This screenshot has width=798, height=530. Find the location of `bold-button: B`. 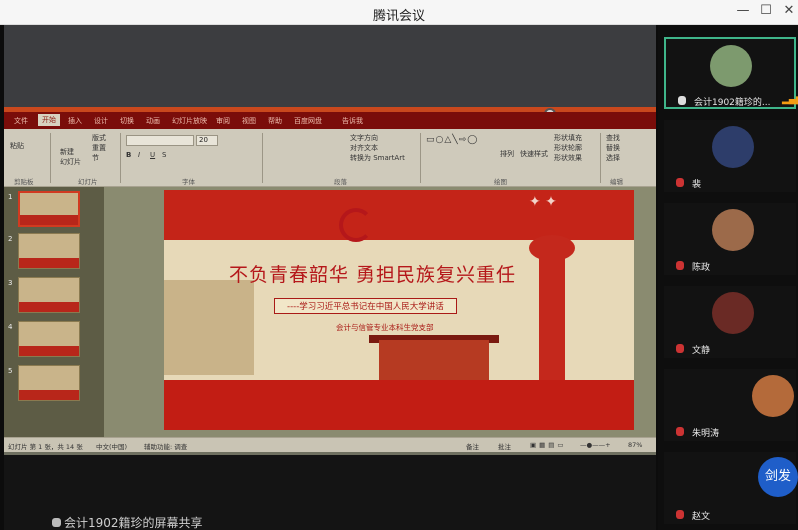

bold-button: B is located at coordinates (128, 155).